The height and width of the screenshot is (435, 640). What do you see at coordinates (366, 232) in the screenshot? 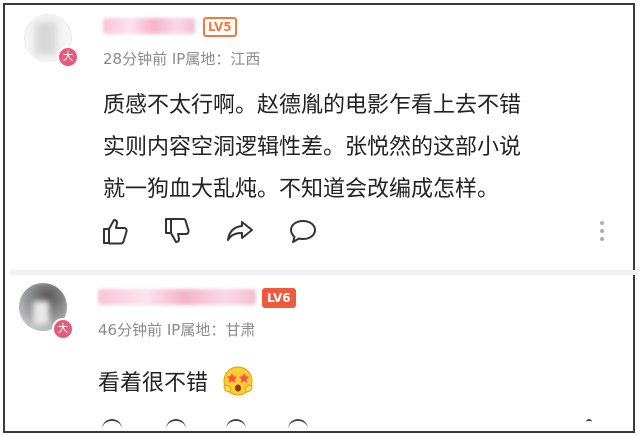
I see `comment-actions` at bounding box center [366, 232].